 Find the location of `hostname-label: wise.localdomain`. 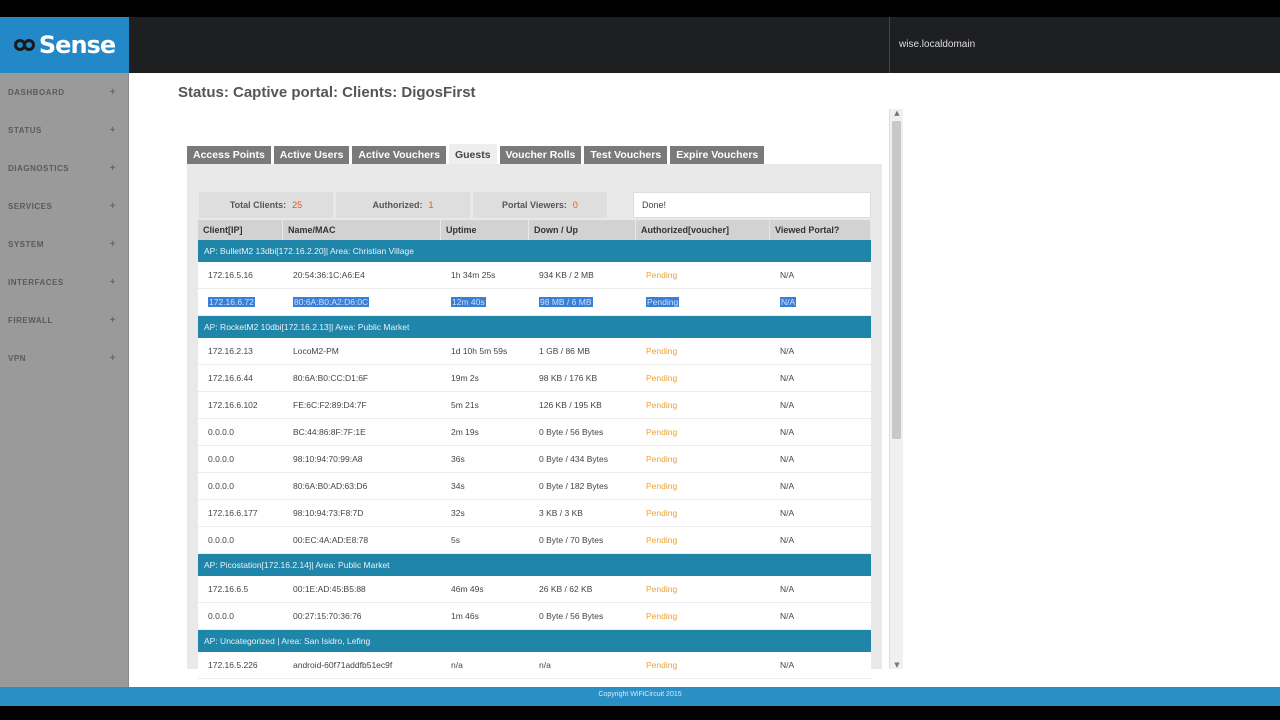

hostname-label: wise.localdomain is located at coordinates (1084, 45).